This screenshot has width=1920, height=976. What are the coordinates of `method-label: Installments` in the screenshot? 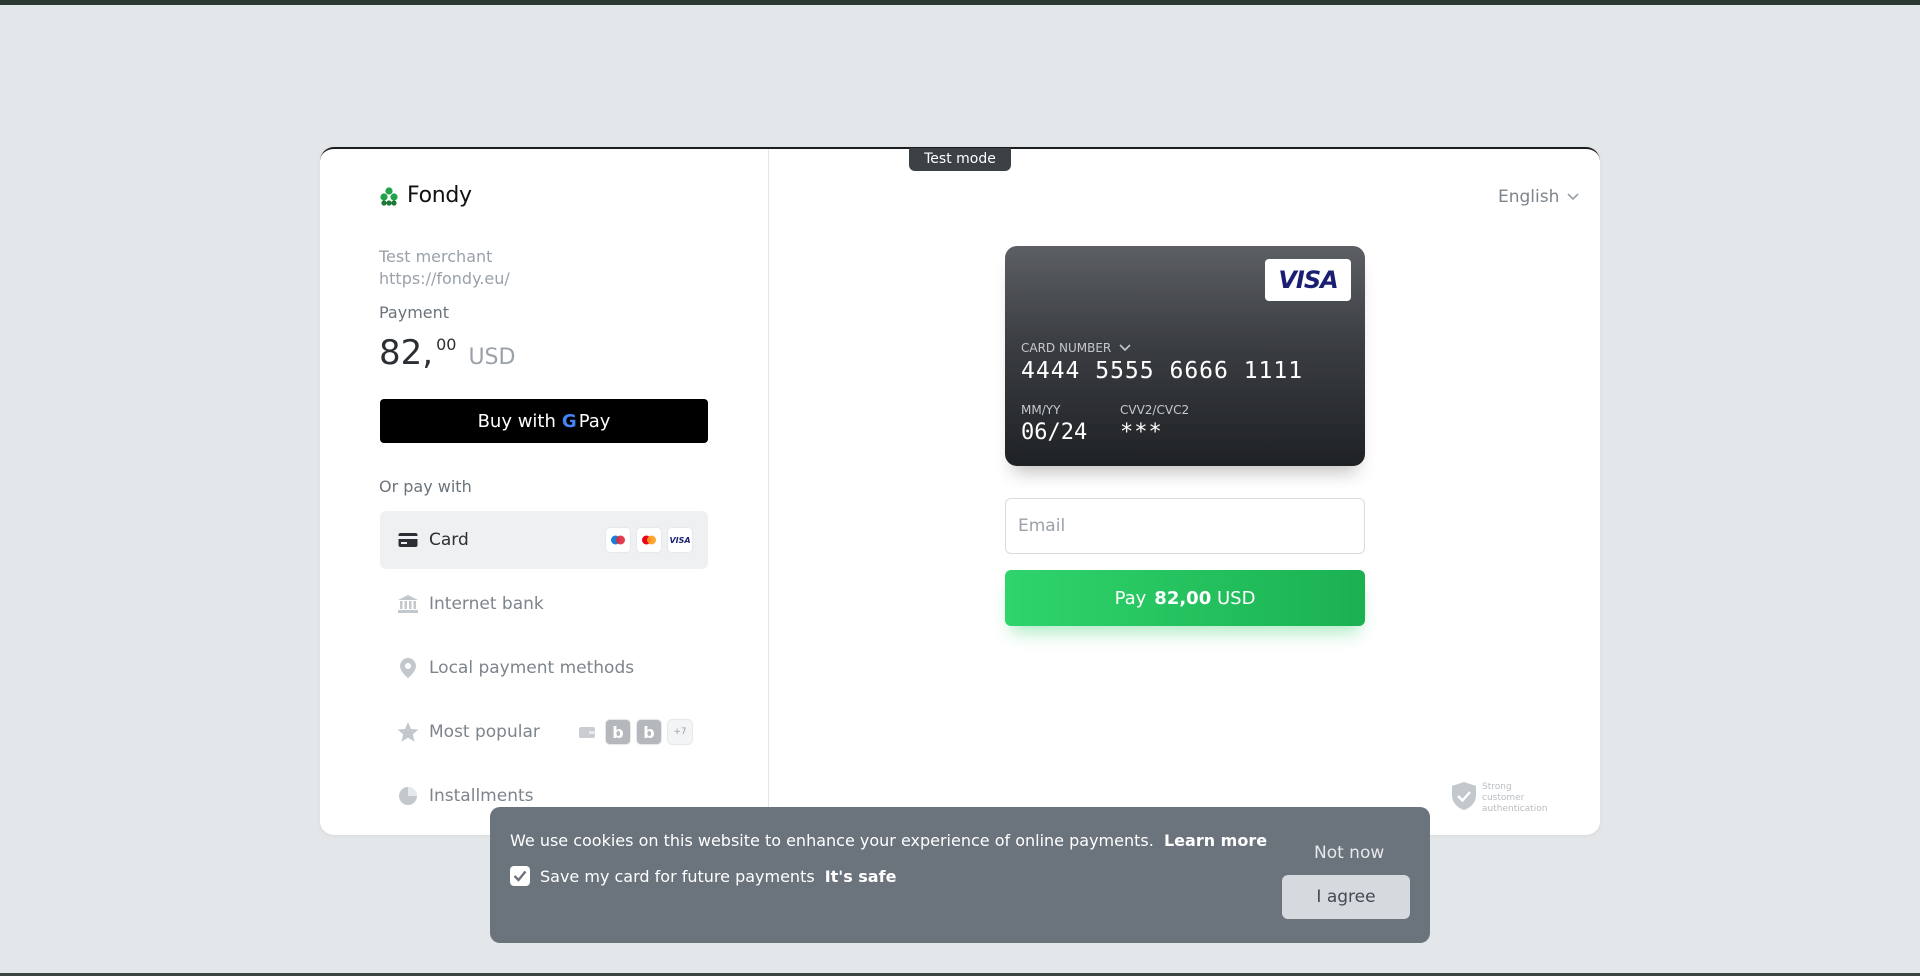 It's located at (481, 796).